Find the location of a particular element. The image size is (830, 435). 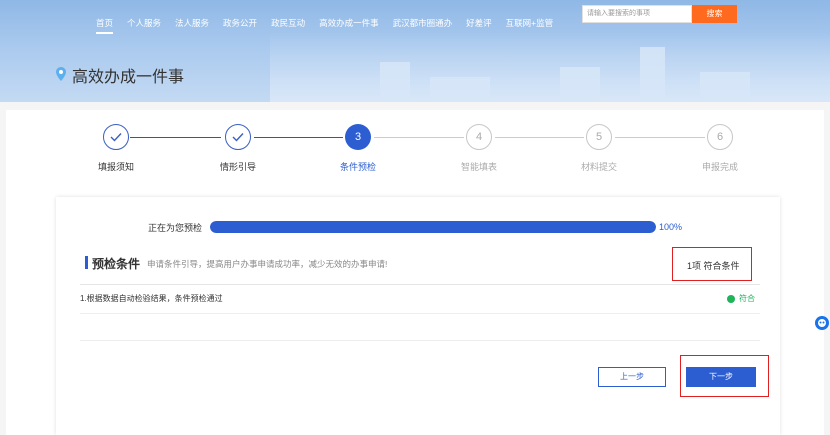

search-input: 请输入要搜索的事项 is located at coordinates (637, 14).